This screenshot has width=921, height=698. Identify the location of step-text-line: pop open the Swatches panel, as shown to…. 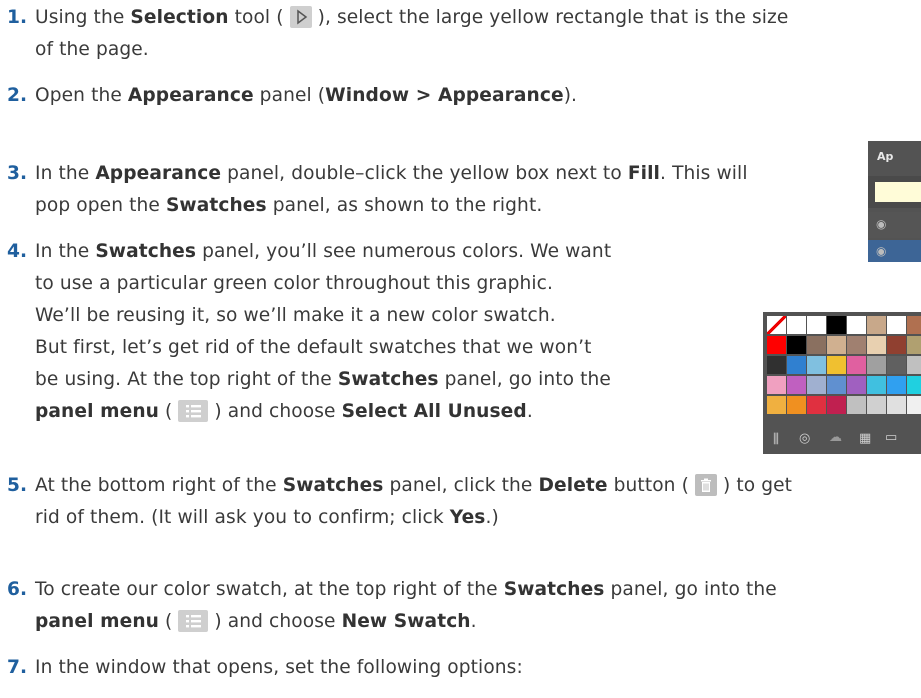
(289, 205).